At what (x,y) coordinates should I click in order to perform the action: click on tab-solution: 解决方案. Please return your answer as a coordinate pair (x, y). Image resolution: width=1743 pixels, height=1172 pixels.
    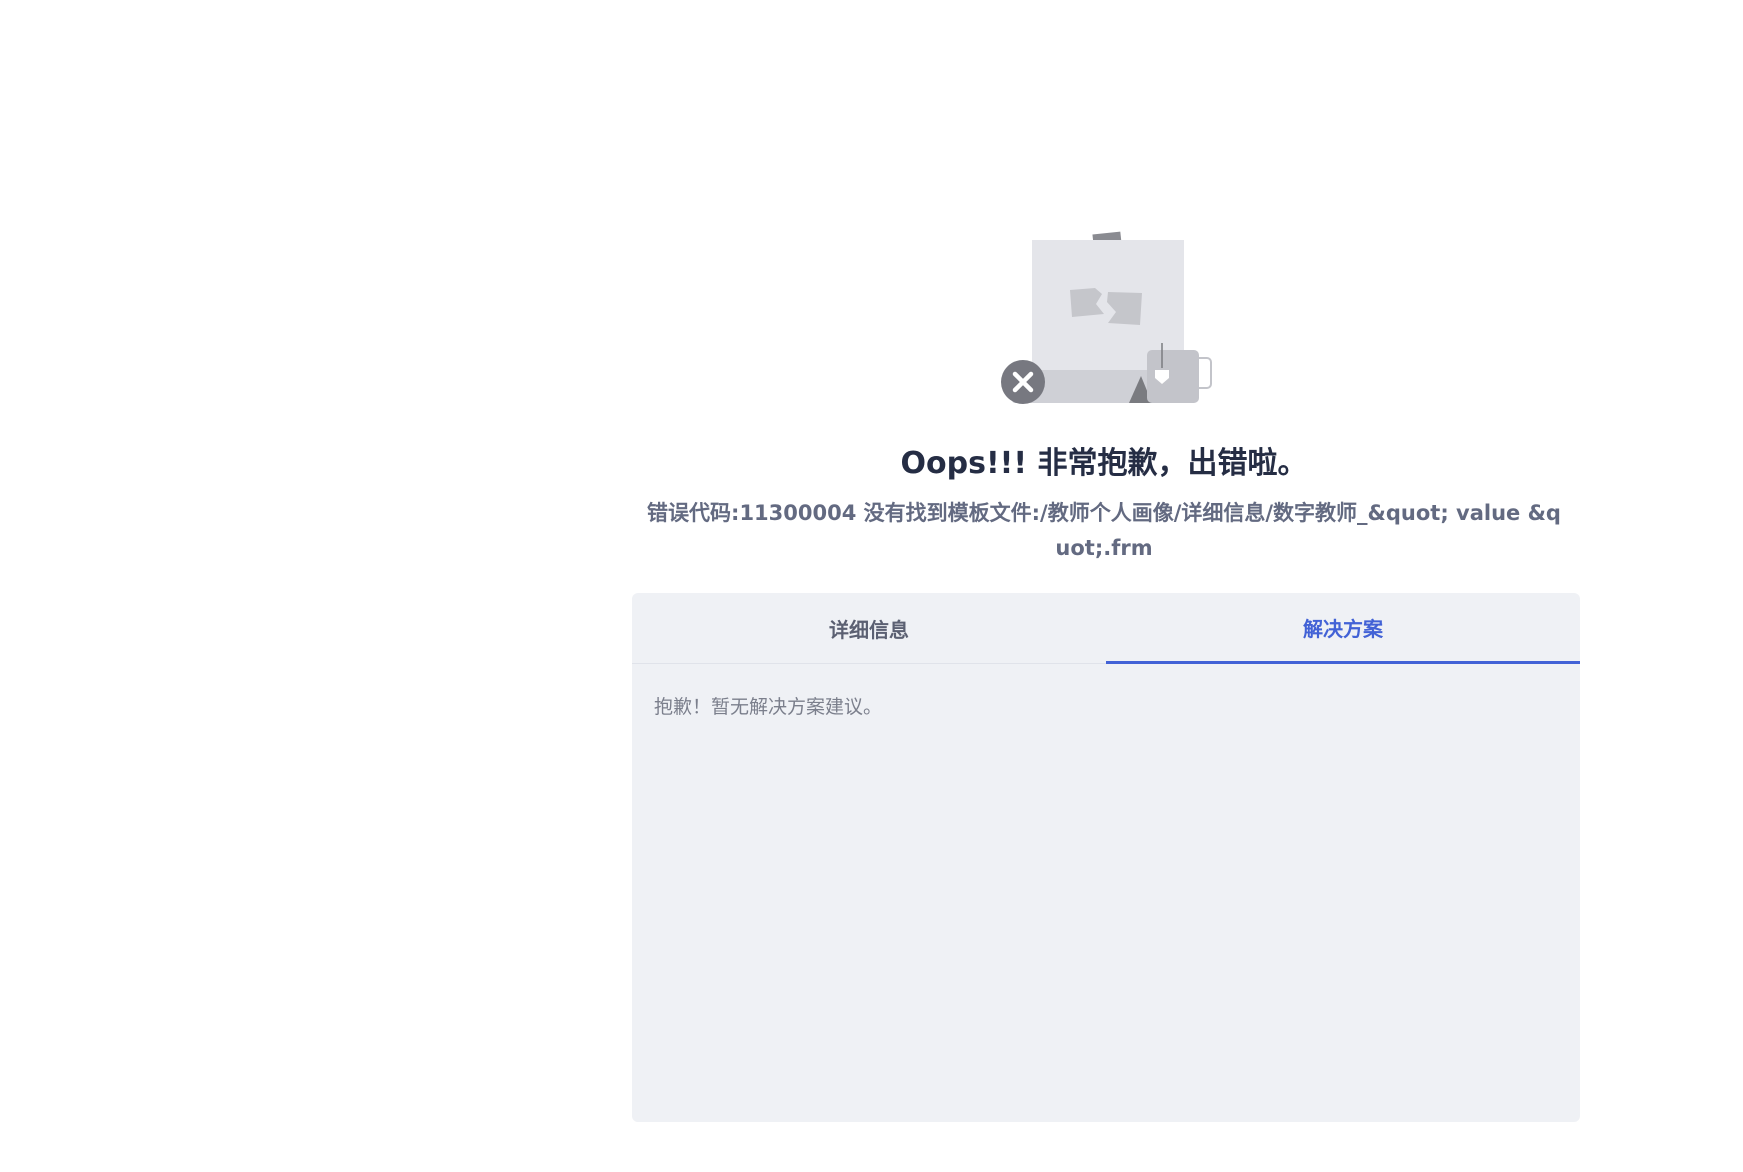
    Looking at the image, I should click on (1343, 628).